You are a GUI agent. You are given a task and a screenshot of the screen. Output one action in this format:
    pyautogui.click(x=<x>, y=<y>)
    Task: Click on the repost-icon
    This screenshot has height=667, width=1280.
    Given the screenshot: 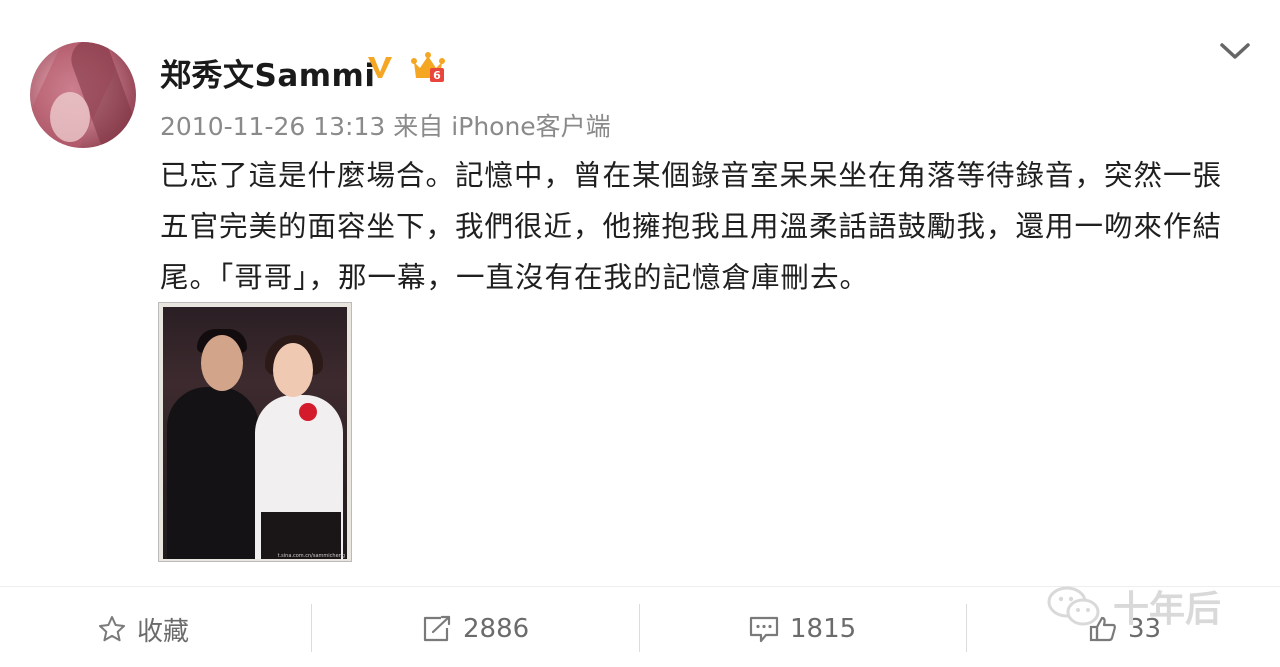 What is the action you would take?
    pyautogui.click(x=437, y=628)
    